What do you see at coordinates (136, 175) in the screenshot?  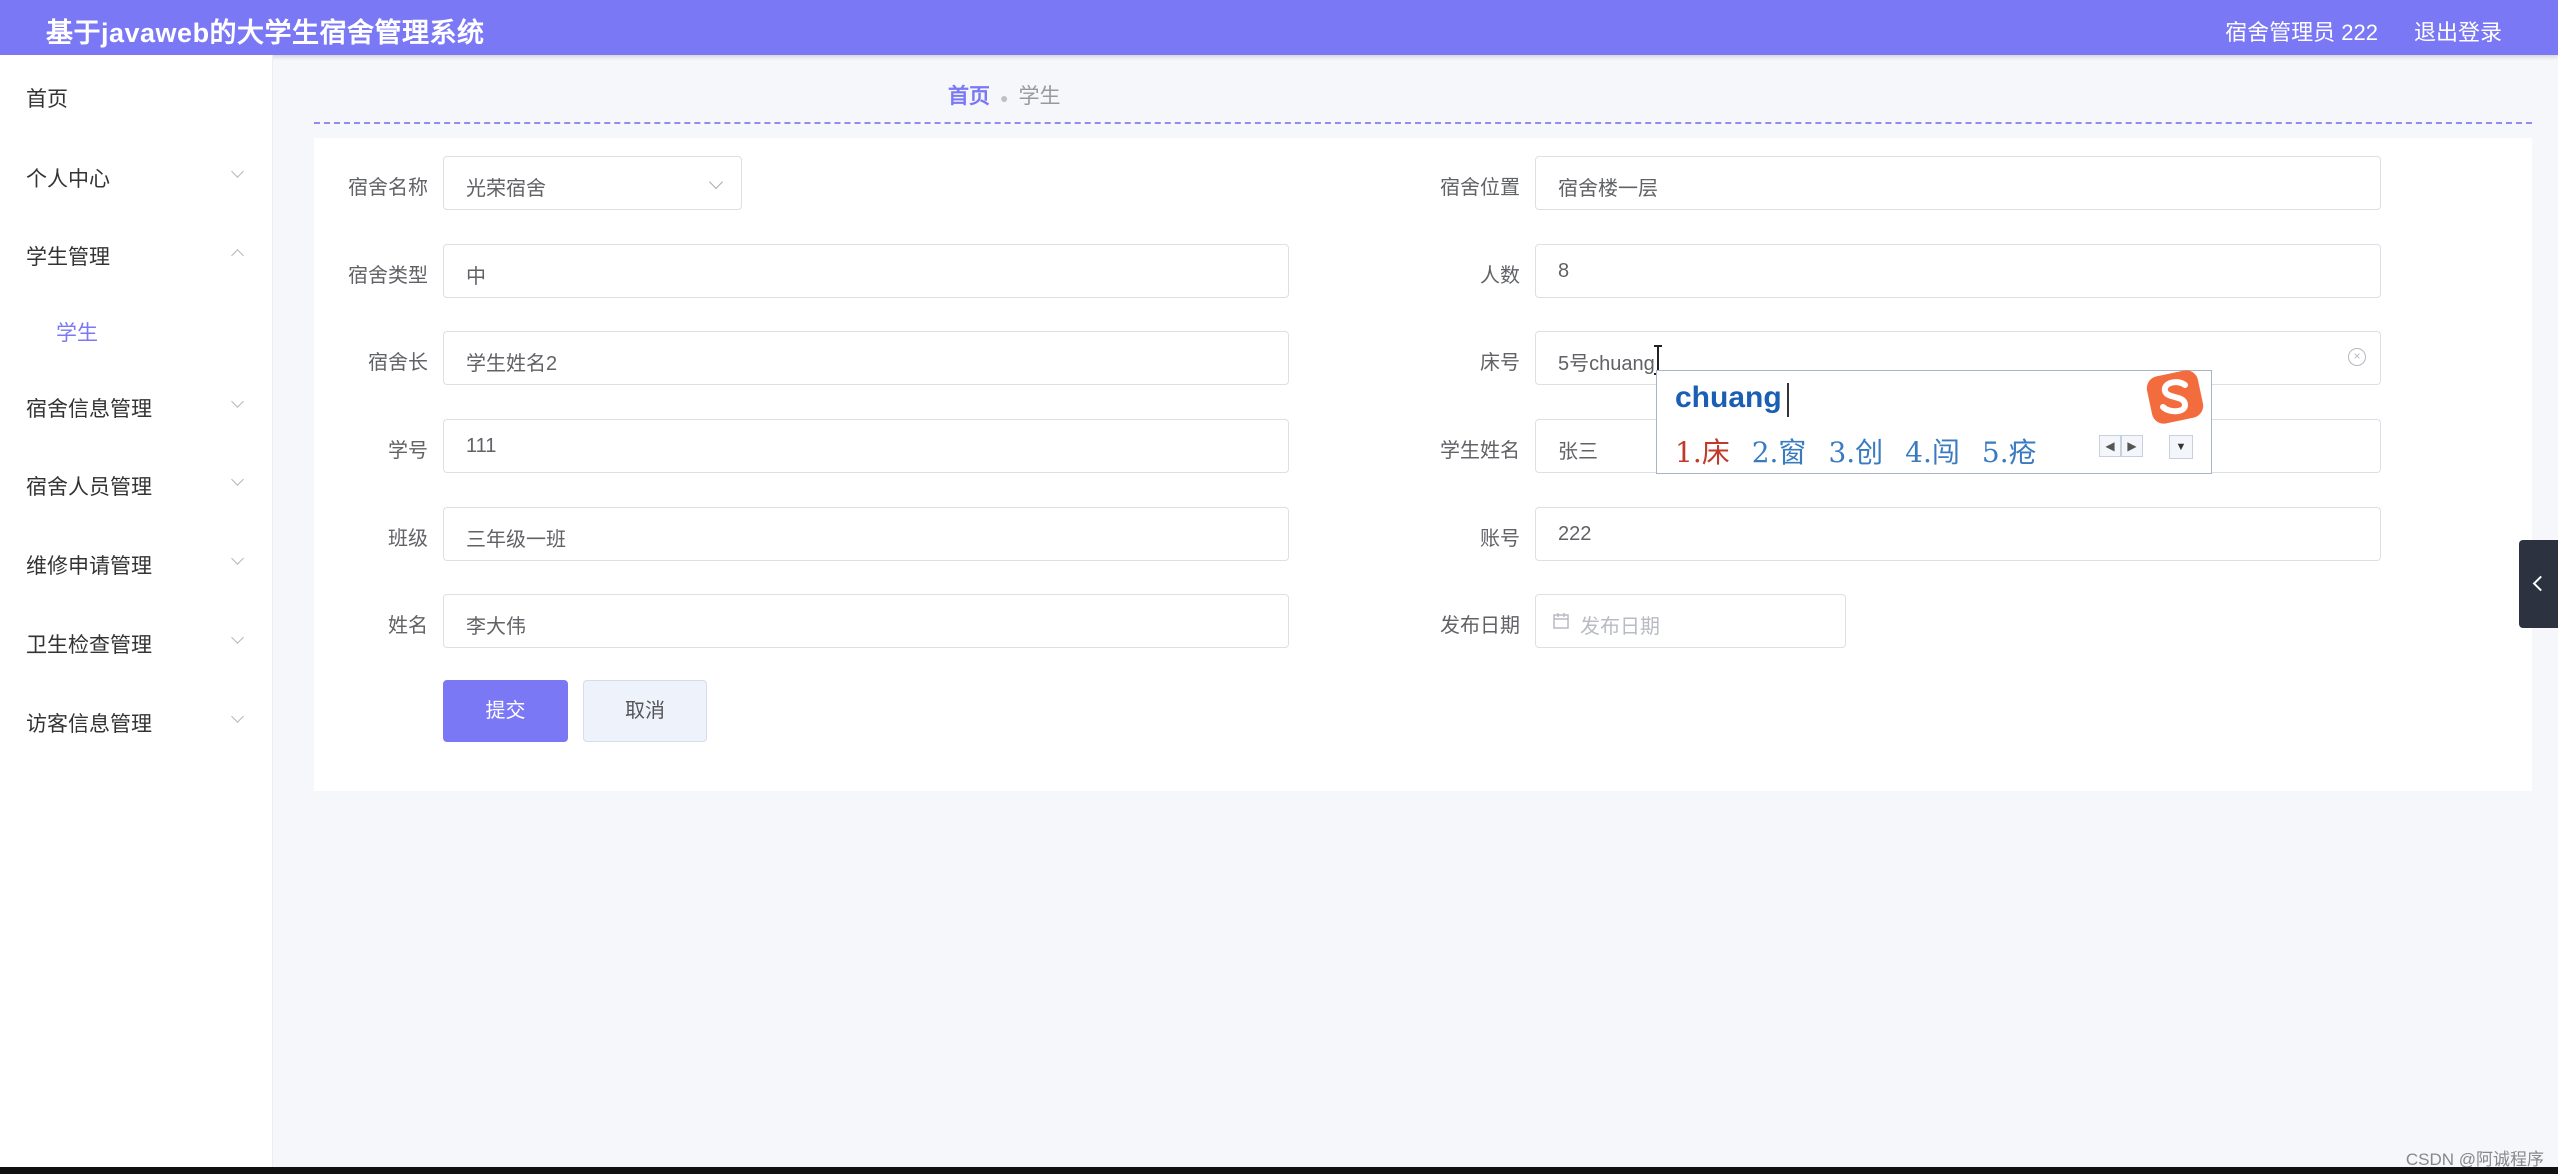 I see `sidebar-item-personal-center: 个人中心` at bounding box center [136, 175].